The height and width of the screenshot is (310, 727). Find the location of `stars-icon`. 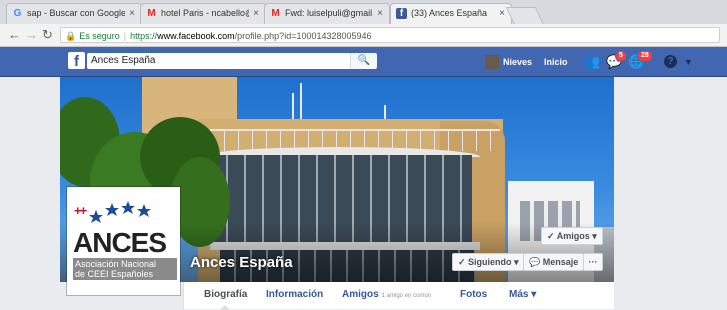

stars-icon is located at coordinates (120, 212).